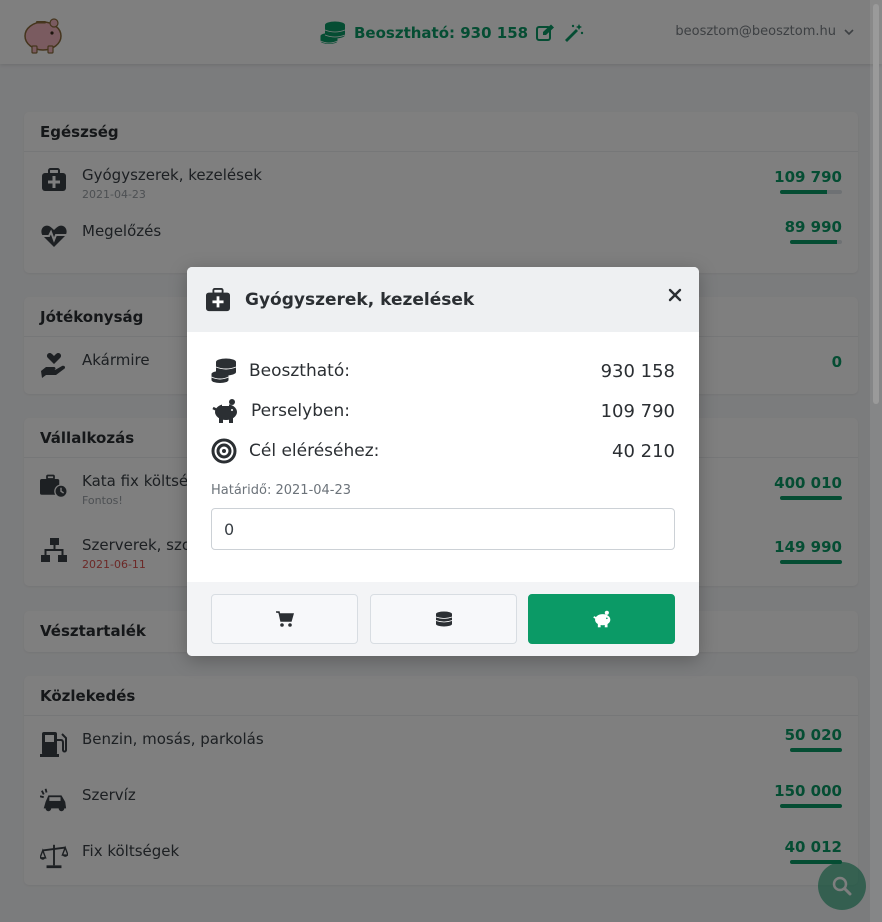 The width and height of the screenshot is (882, 922). Describe the element at coordinates (643, 451) in the screenshot. I see `modal-line-value: 40 210` at that location.